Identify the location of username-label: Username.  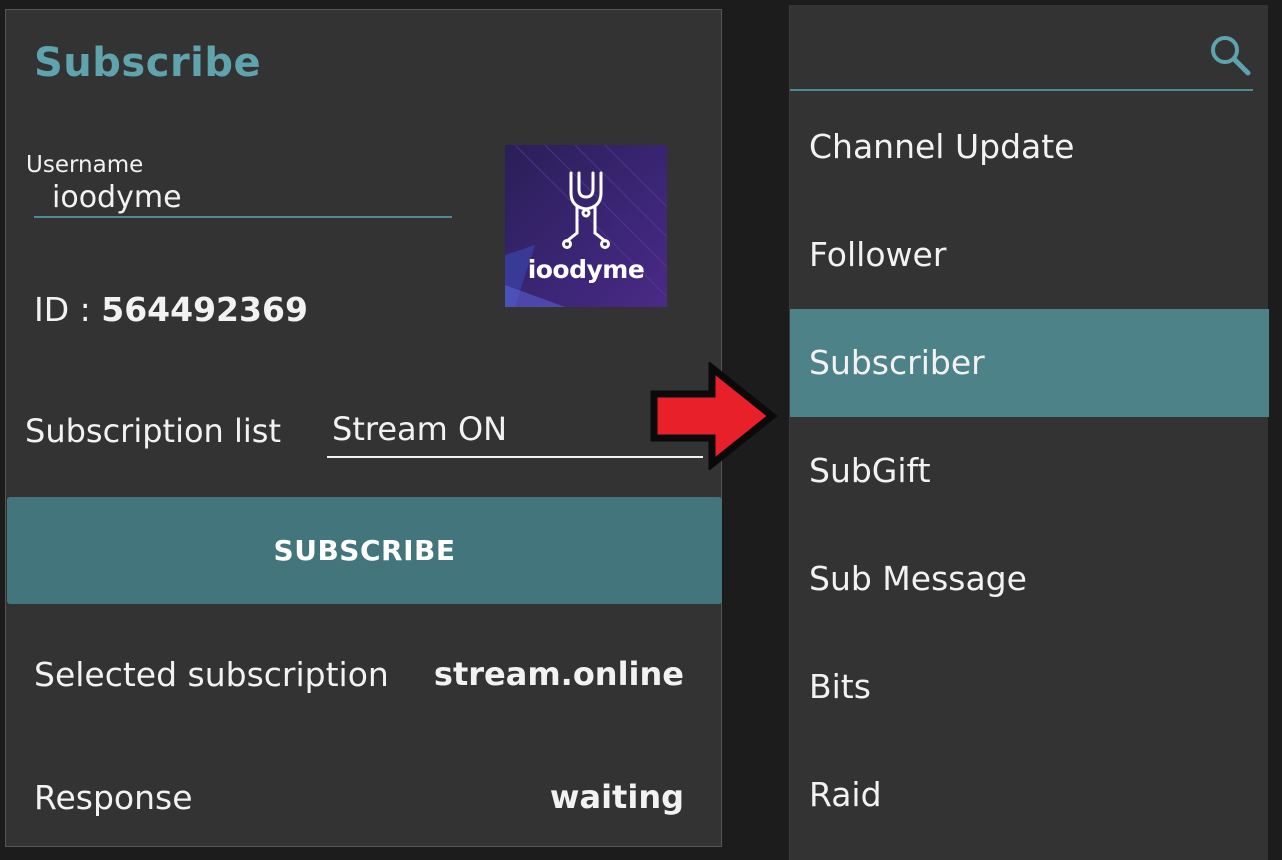
(85, 165).